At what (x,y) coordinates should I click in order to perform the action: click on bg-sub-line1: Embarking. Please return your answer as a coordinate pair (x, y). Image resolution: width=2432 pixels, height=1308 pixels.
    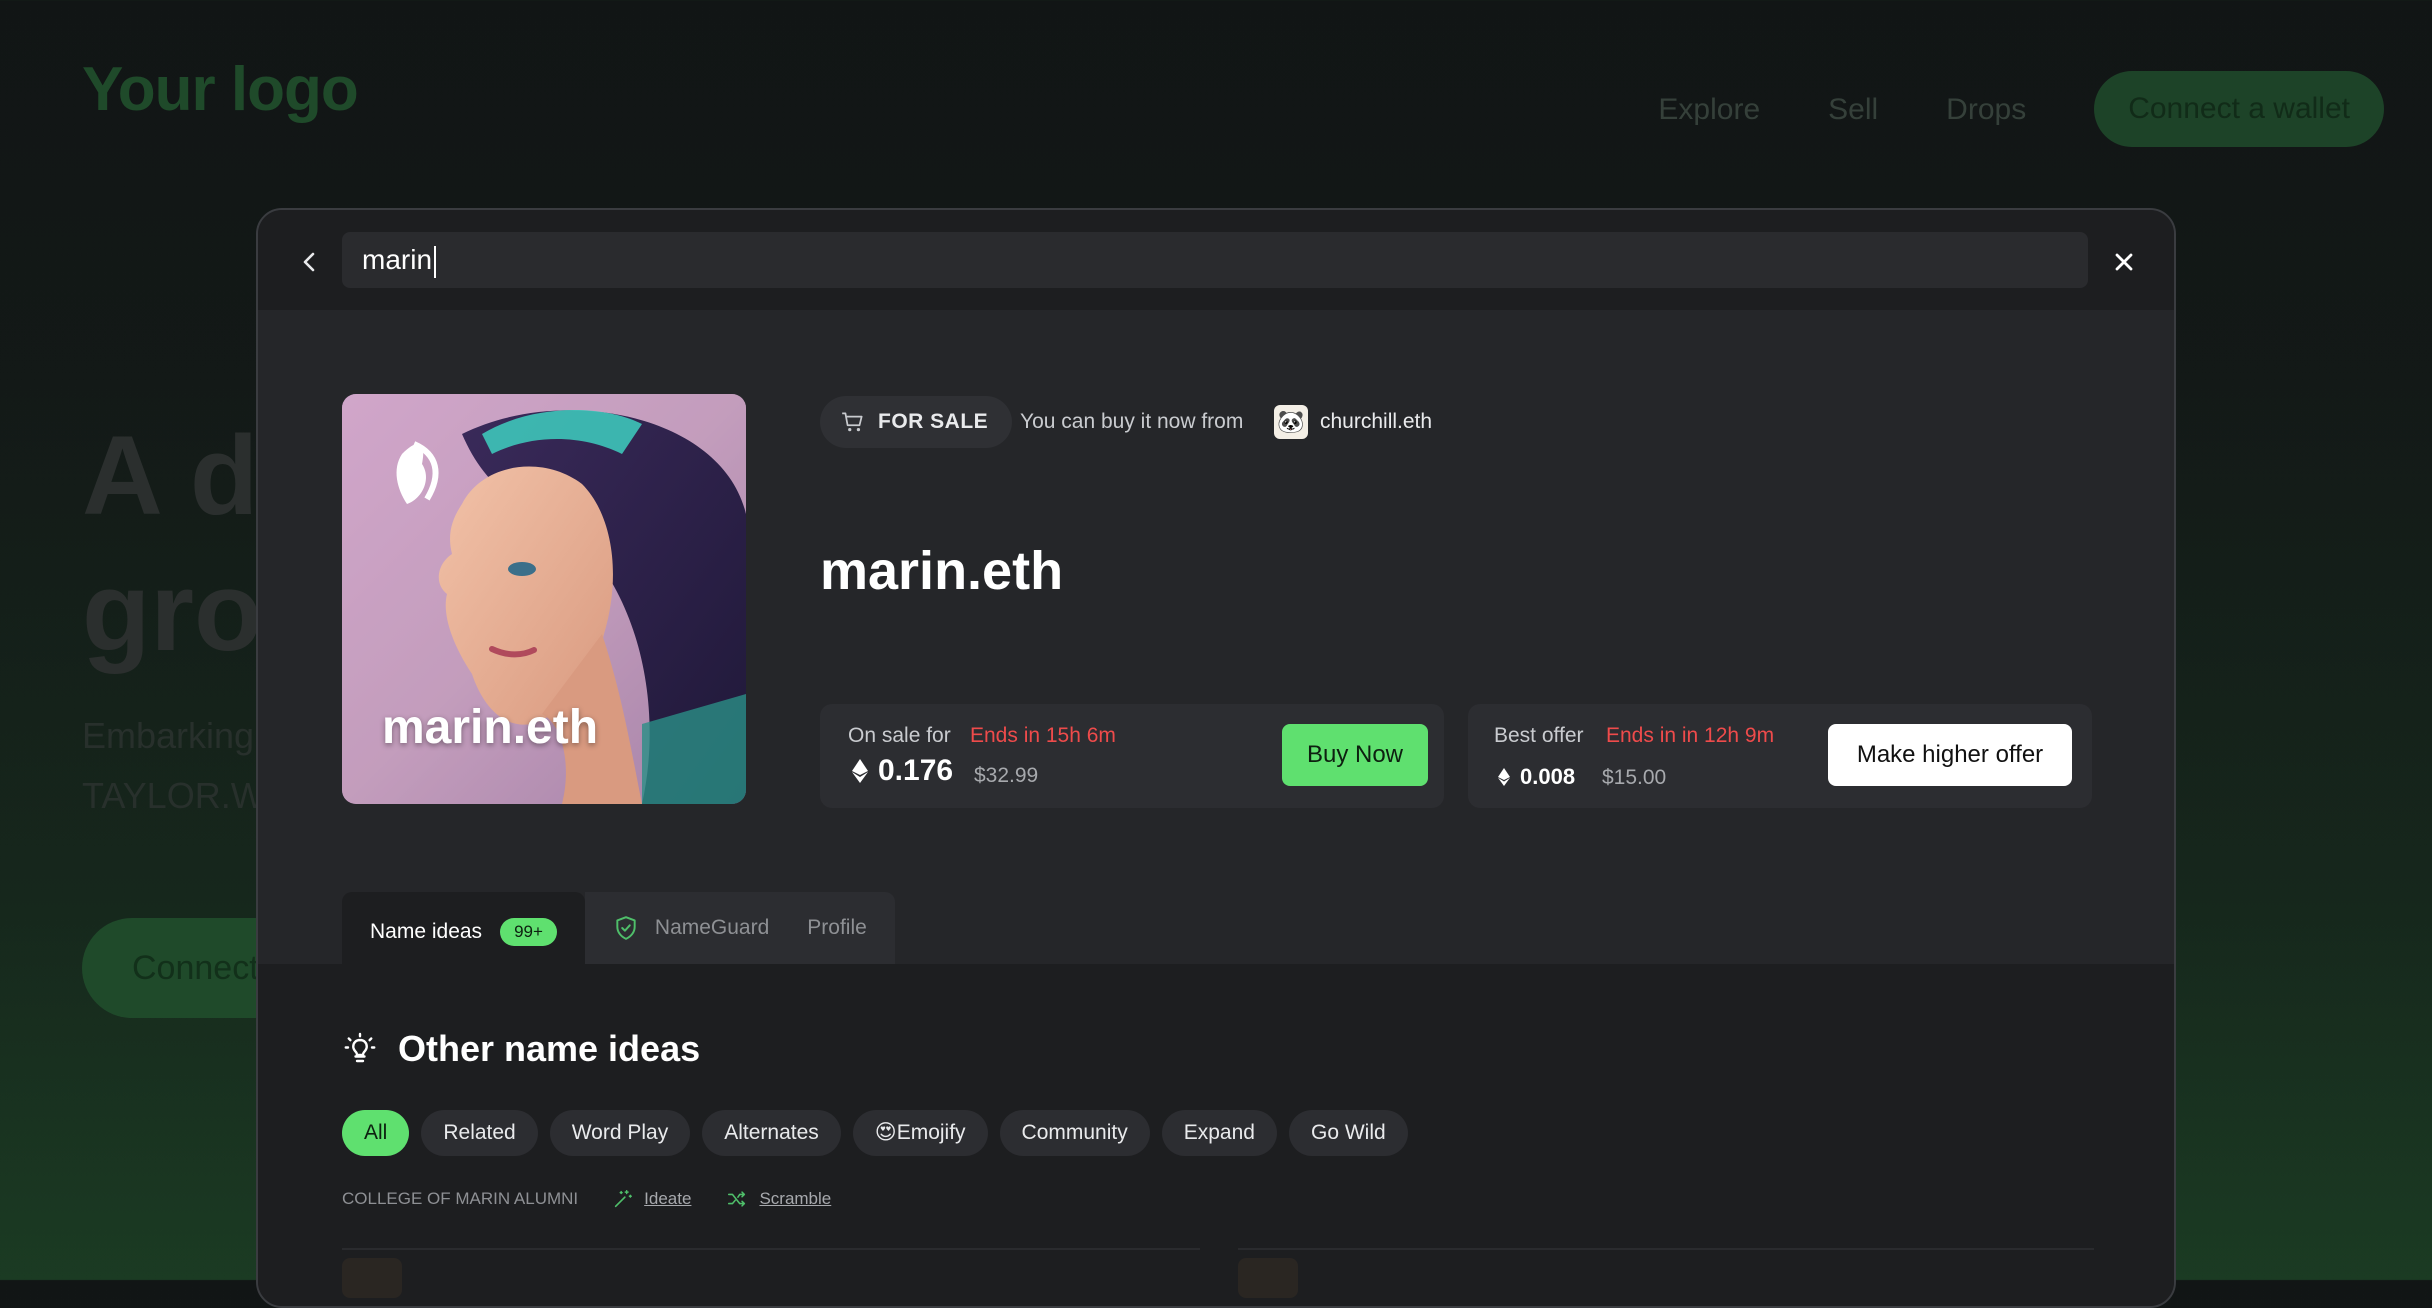
    Looking at the image, I should click on (168, 735).